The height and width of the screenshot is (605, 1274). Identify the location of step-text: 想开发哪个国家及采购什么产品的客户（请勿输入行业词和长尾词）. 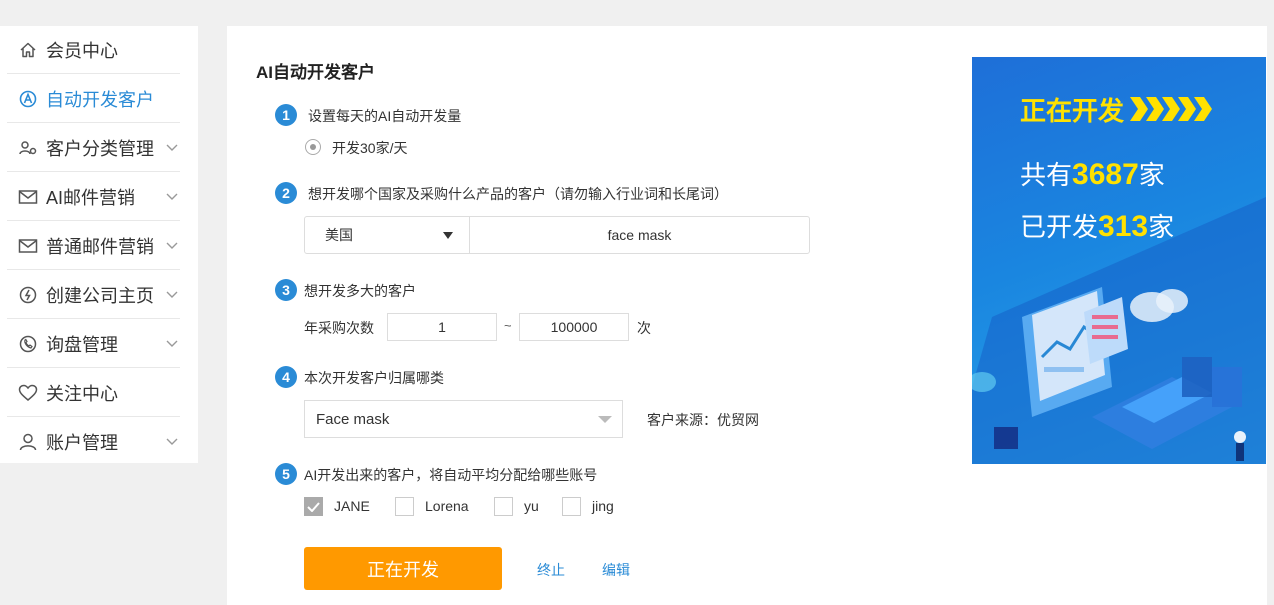
(518, 194).